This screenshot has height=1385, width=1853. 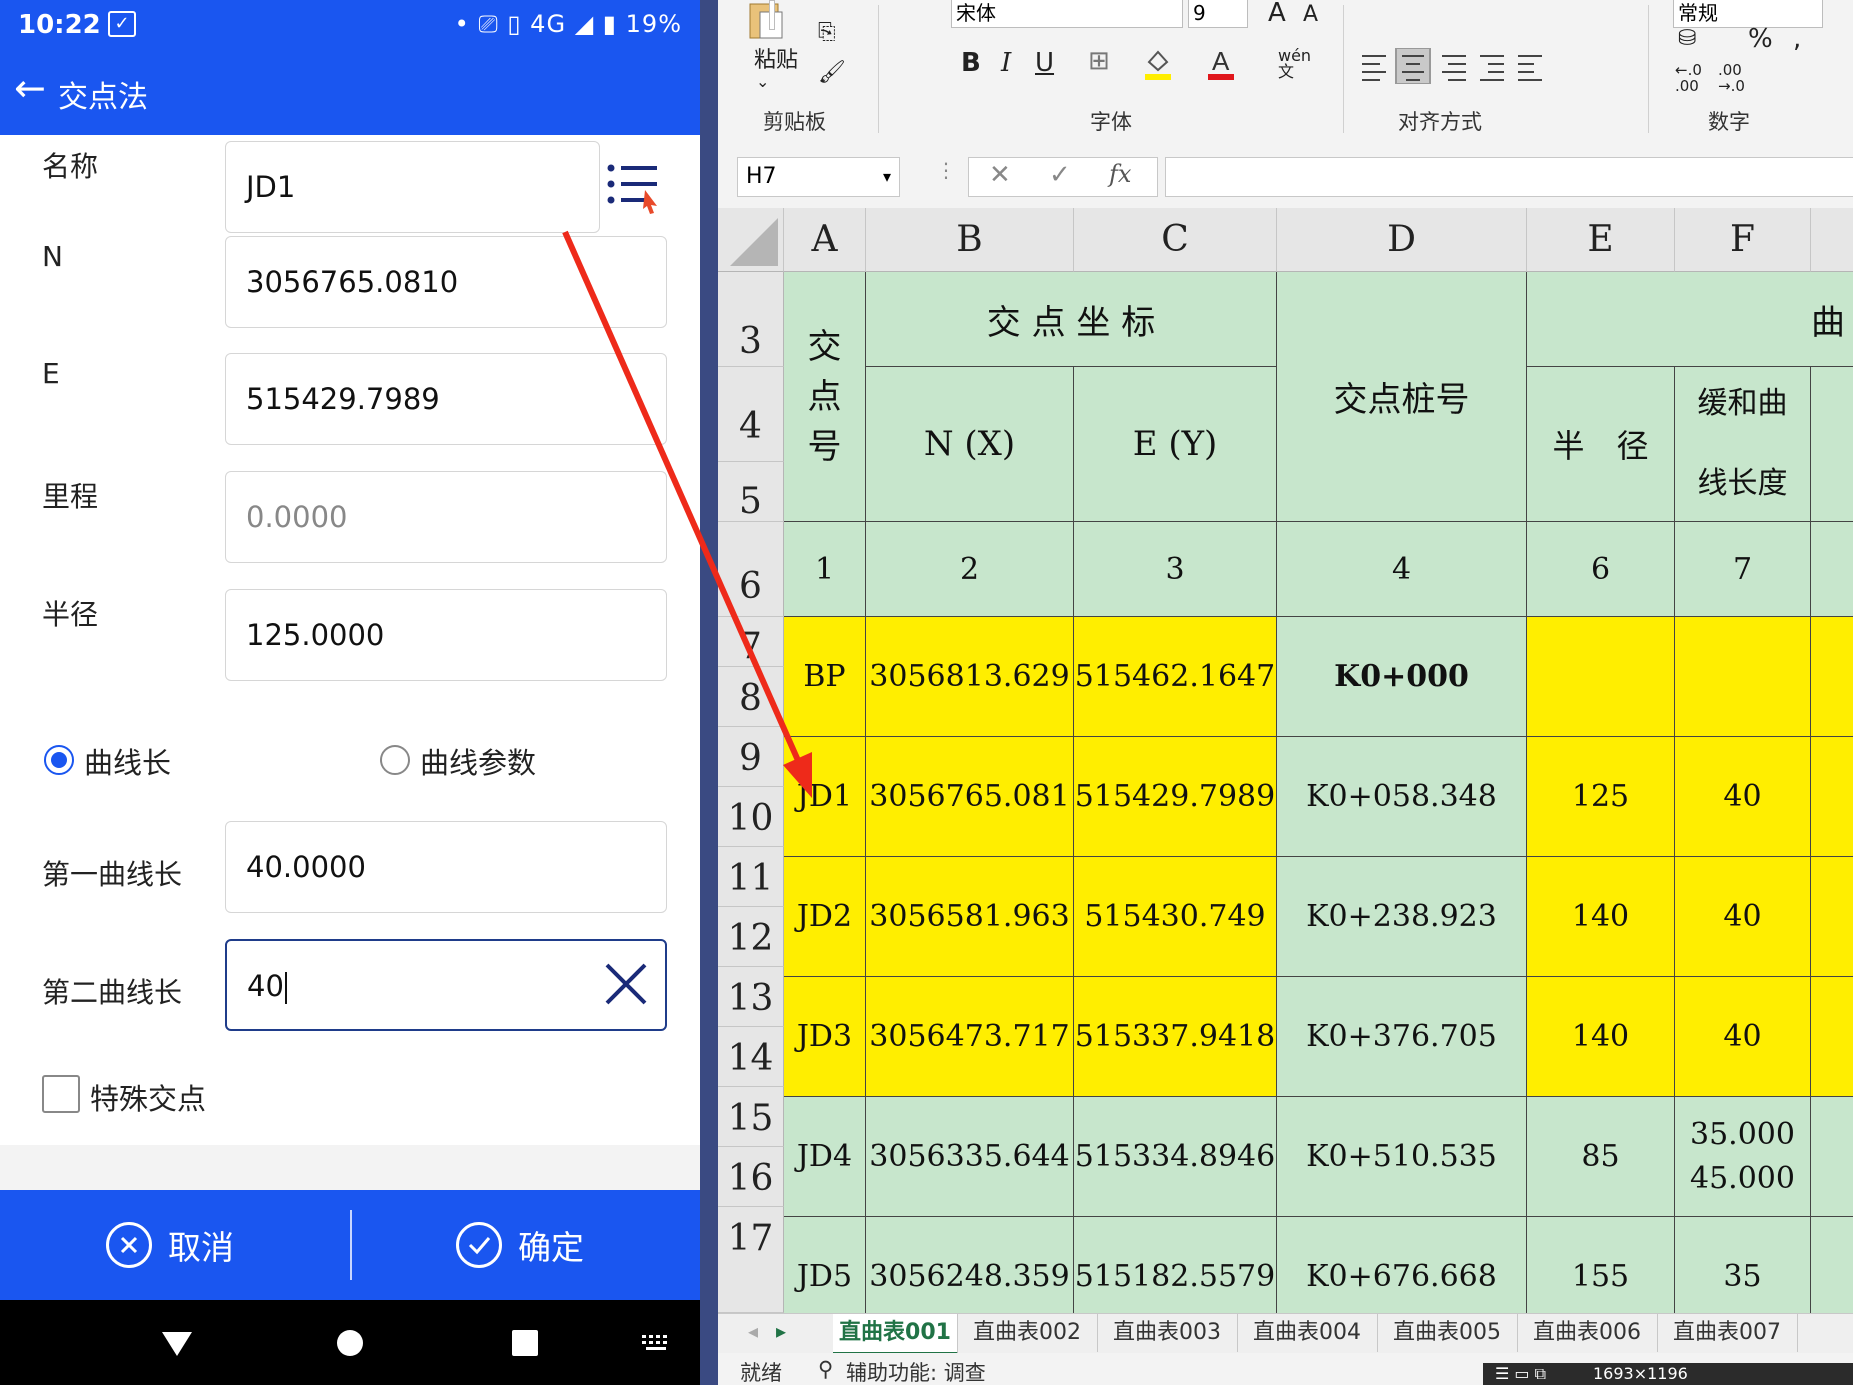 What do you see at coordinates (751, 757) in the screenshot?
I see `row-header-9: 9` at bounding box center [751, 757].